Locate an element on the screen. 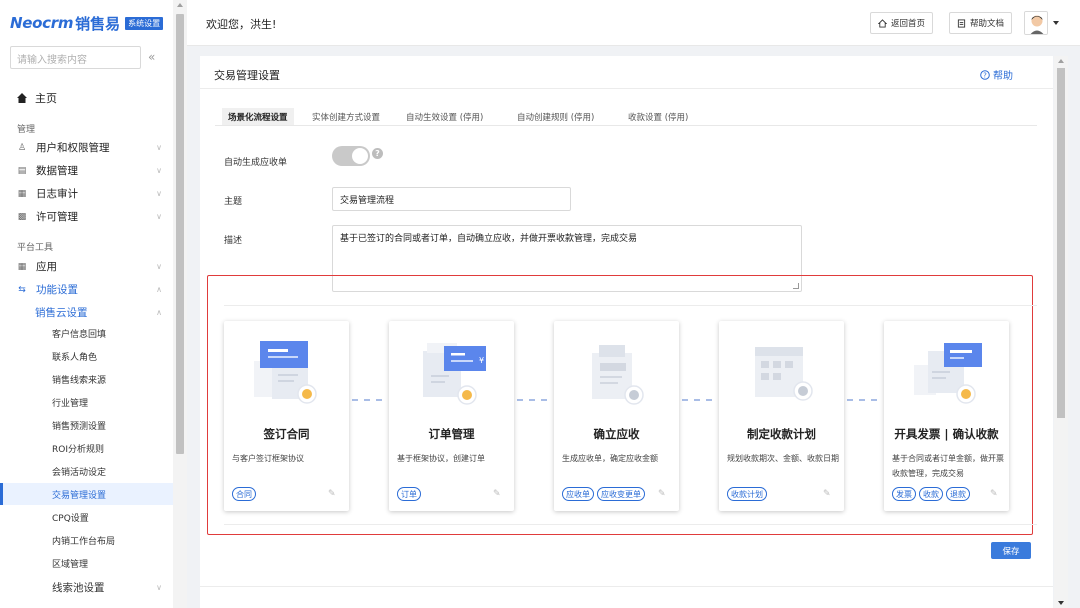 The height and width of the screenshot is (608, 1080). tab-auto-effect: 自动生效设置 (停用) is located at coordinates (444, 116).